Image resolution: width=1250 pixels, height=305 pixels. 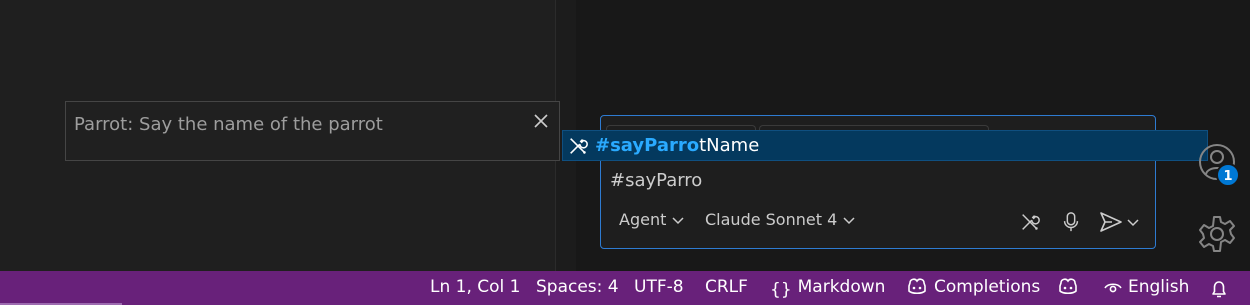 I want to click on suggest-label: #sayParrotName, so click(x=677, y=145).